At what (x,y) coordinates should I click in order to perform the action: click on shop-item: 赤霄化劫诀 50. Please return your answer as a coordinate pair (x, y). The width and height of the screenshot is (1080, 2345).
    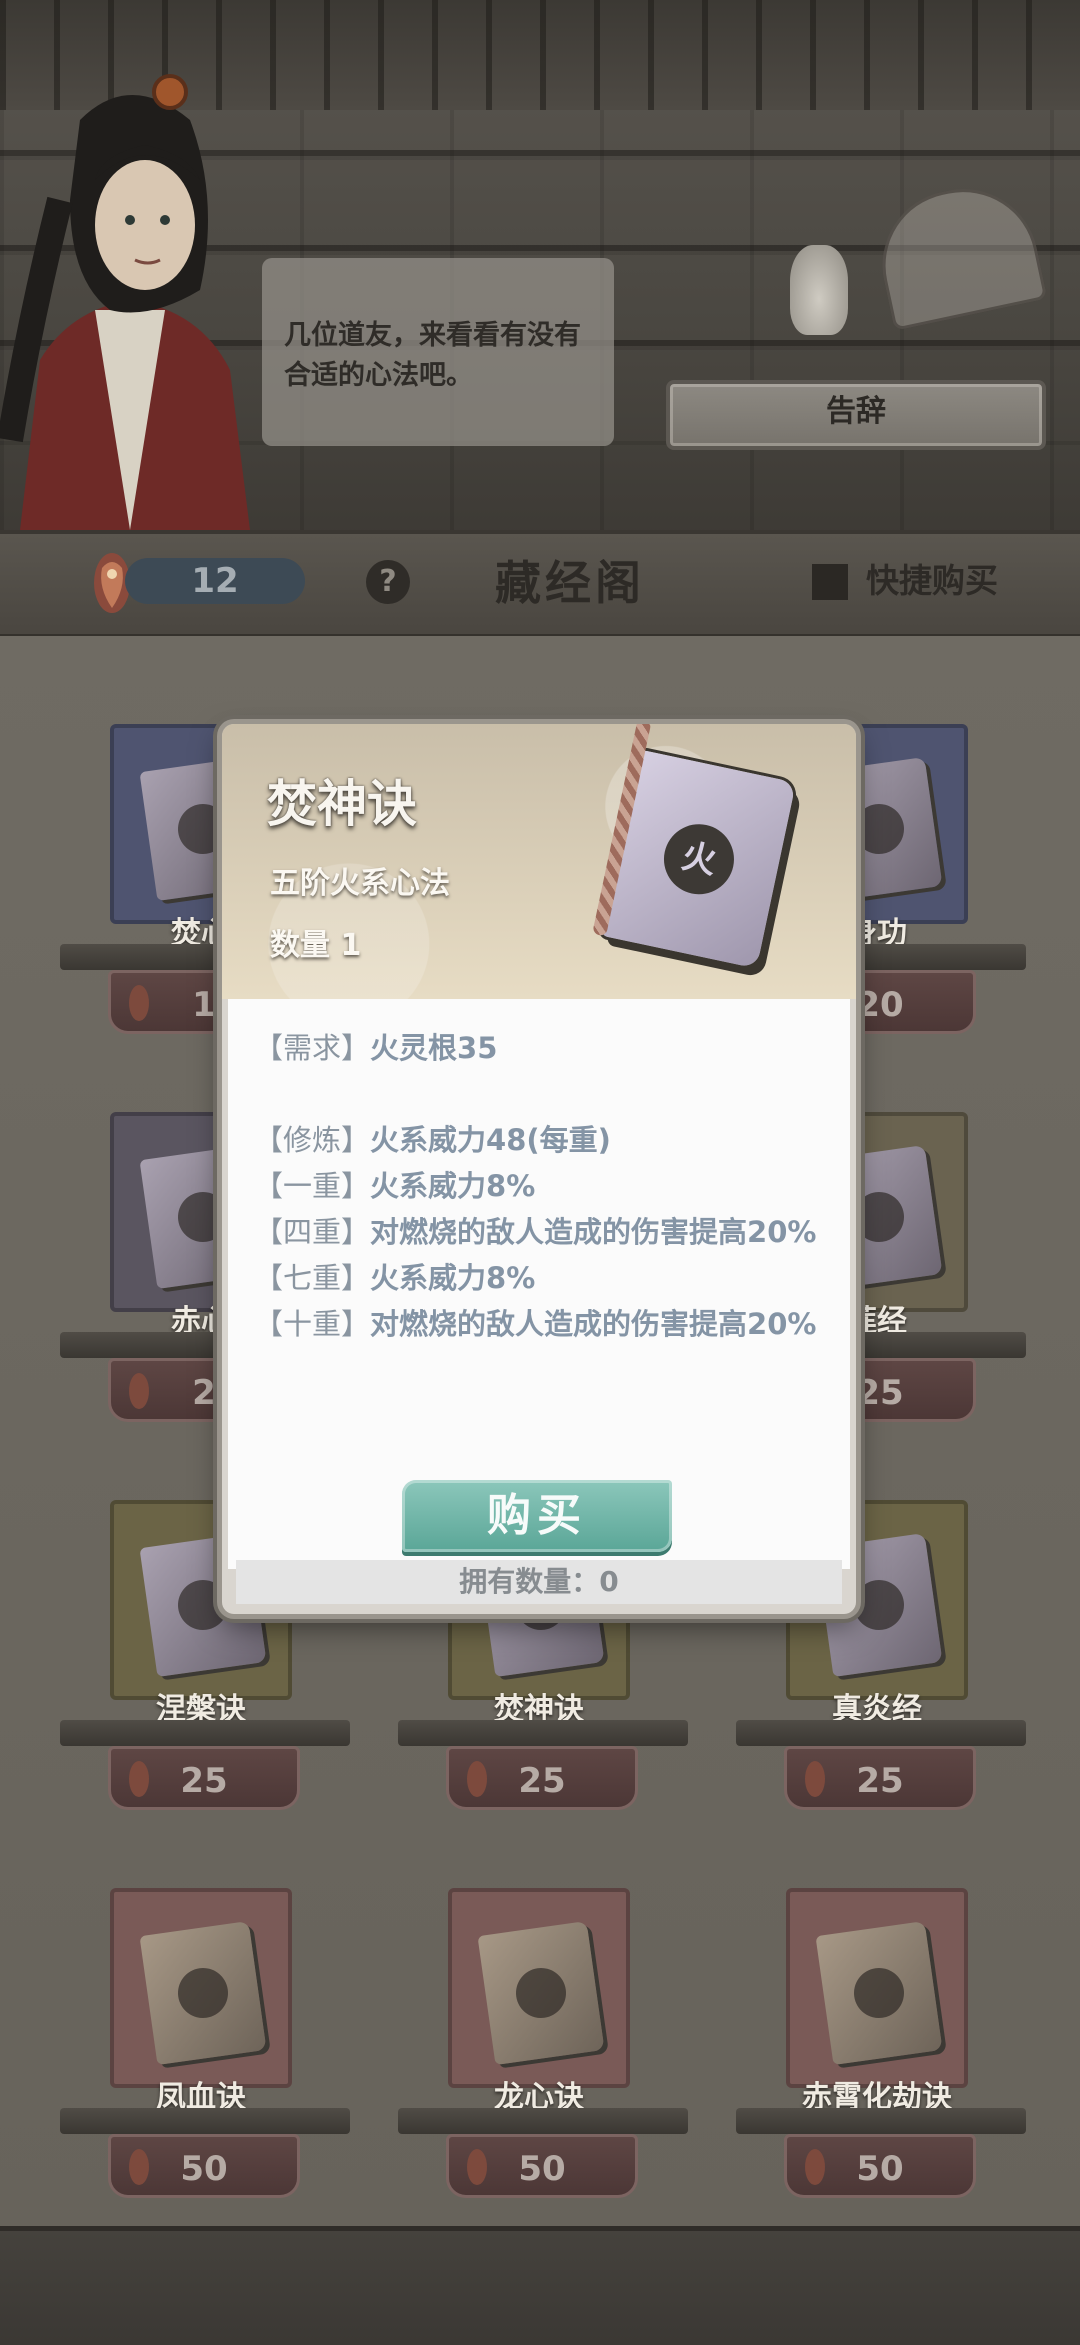
    Looking at the image, I should click on (891, 2053).